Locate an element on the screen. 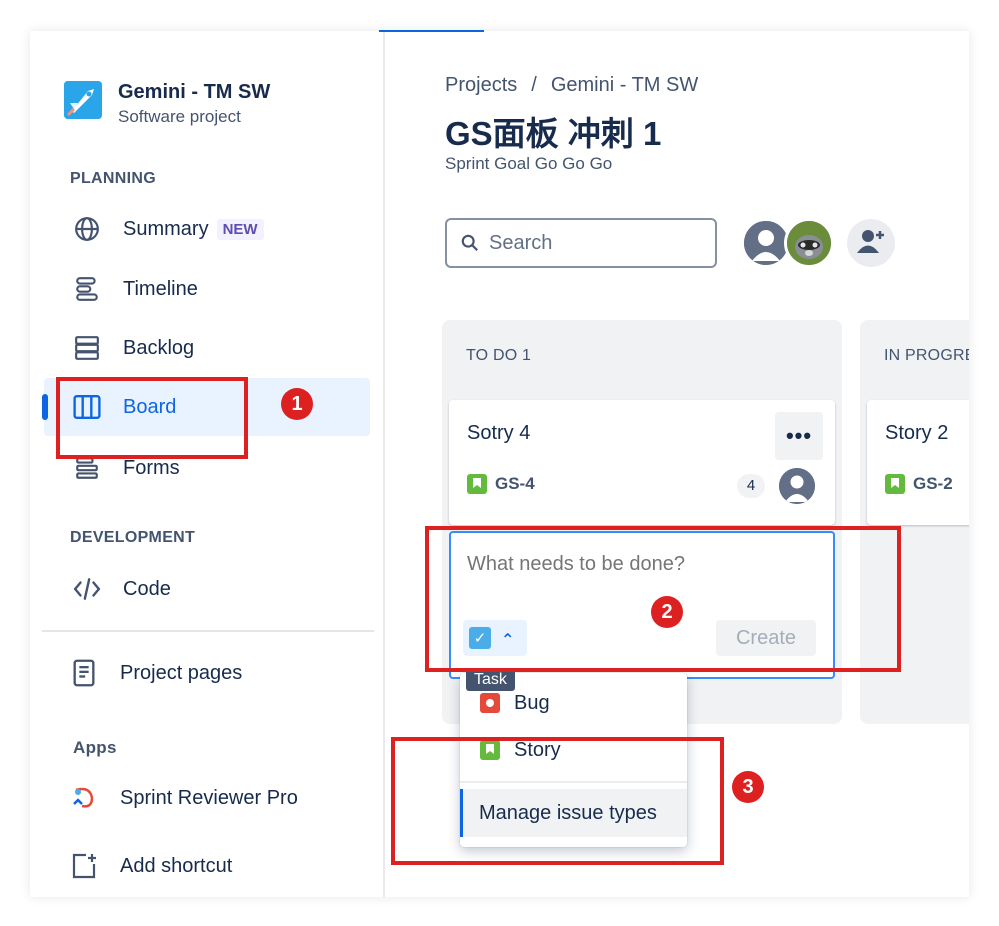 The width and height of the screenshot is (999, 926). sidebar-item-forms: Forms is located at coordinates (207, 468).